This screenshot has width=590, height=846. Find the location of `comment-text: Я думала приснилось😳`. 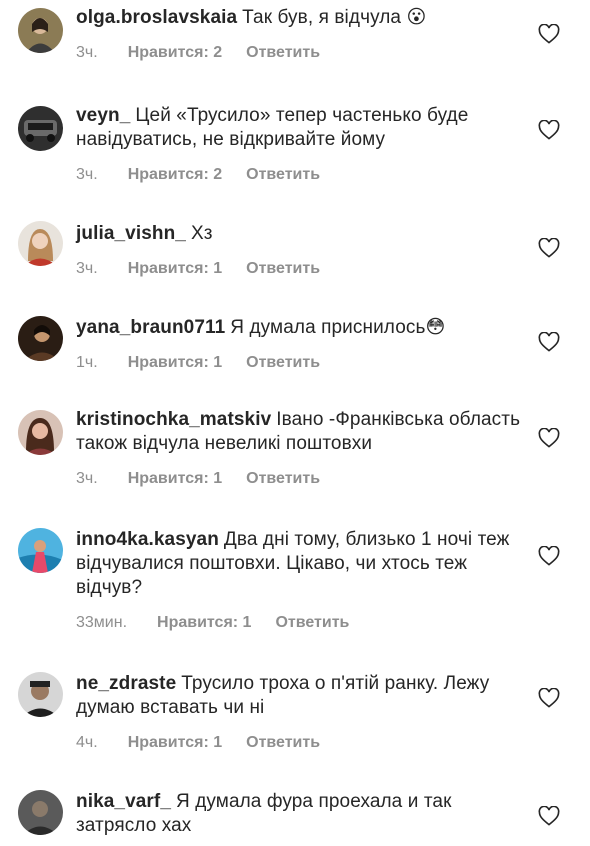

comment-text: Я думала приснилось😳 is located at coordinates (338, 327).